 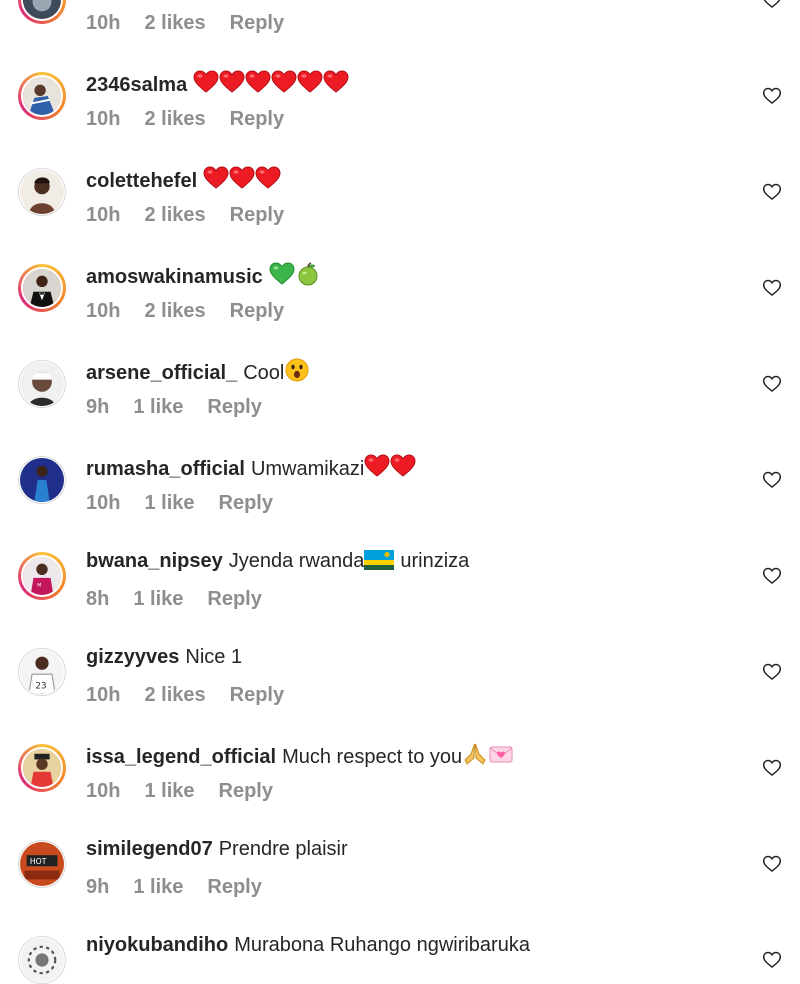 I want to click on comment-item: 23 gizzyyves Nice 1 10h 2 likes Reply, so click(x=400, y=652).